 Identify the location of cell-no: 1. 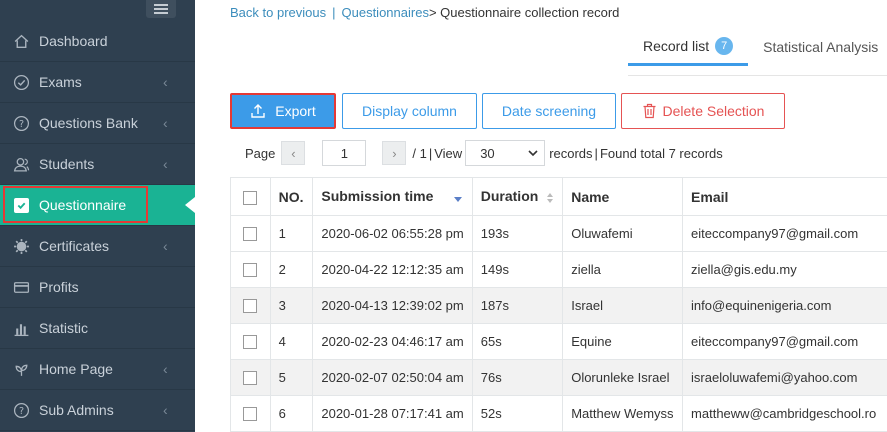
(291, 233).